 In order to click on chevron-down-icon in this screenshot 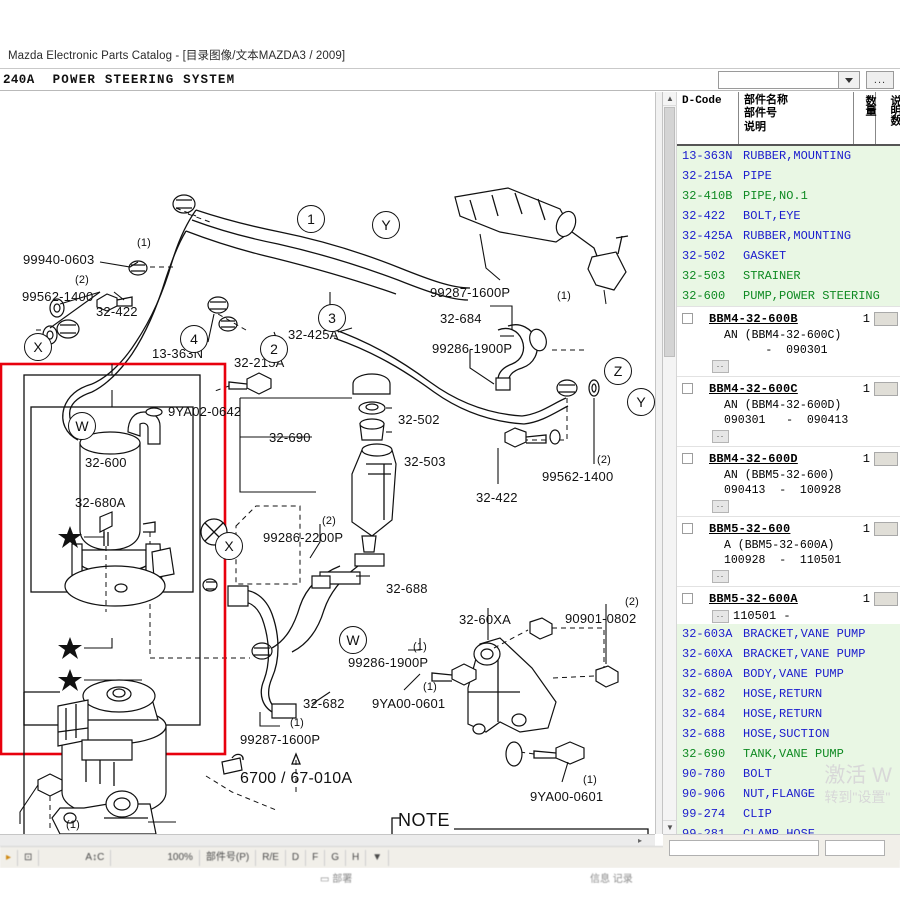, I will do `click(849, 80)`.